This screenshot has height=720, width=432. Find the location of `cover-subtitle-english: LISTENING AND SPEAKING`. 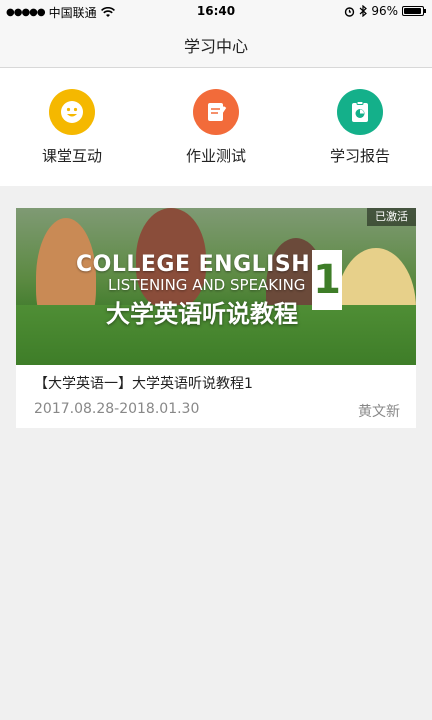

cover-subtitle-english: LISTENING AND SPEAKING is located at coordinates (207, 285).